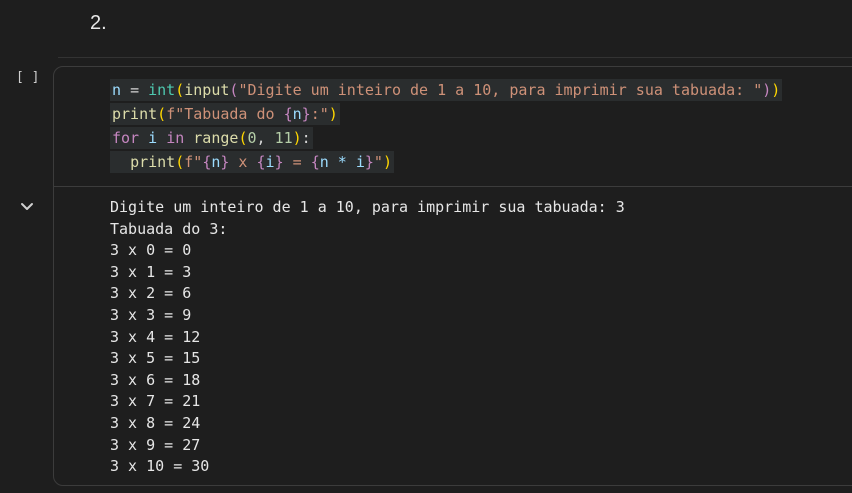 The image size is (852, 493). What do you see at coordinates (160, 466) in the screenshot?
I see `output-line: 3 x 10 = 30` at bounding box center [160, 466].